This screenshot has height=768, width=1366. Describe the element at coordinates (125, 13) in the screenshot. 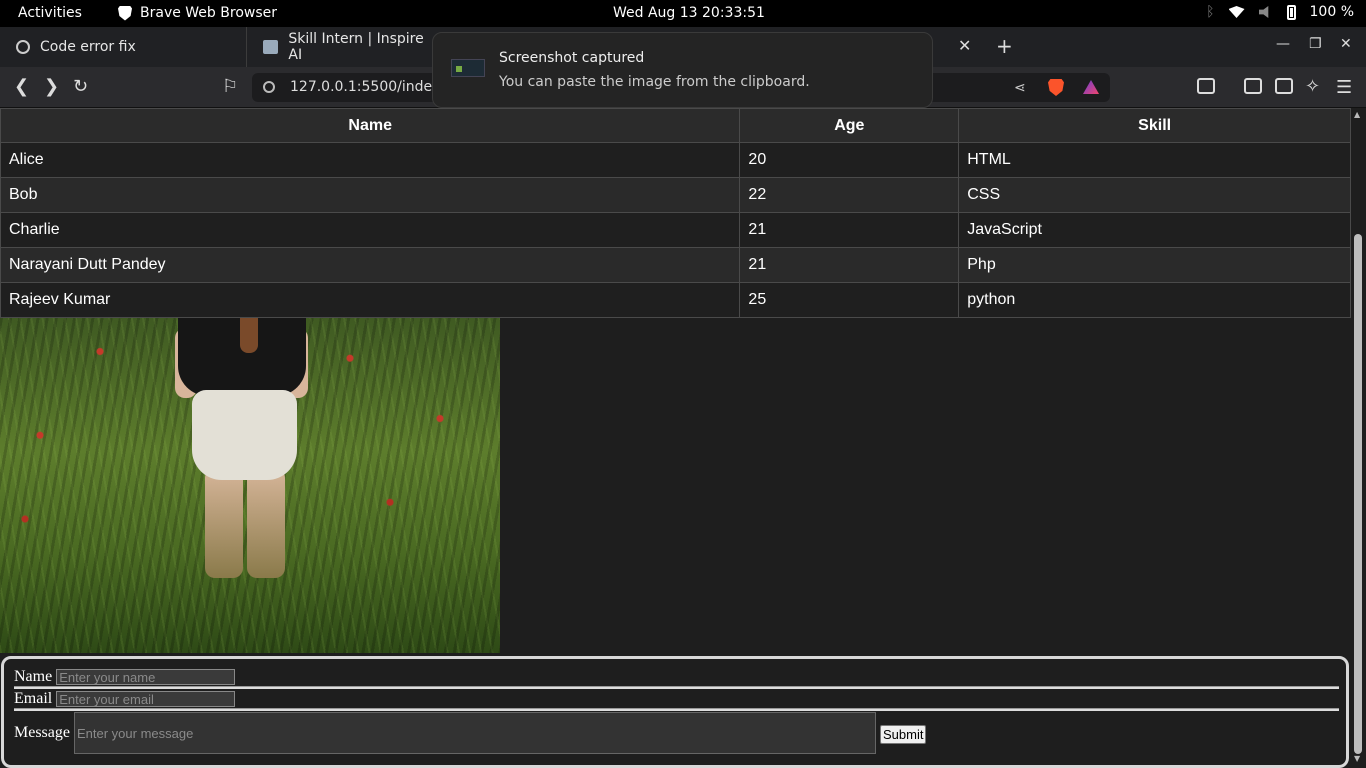

I see `brave-lion-icon` at that location.